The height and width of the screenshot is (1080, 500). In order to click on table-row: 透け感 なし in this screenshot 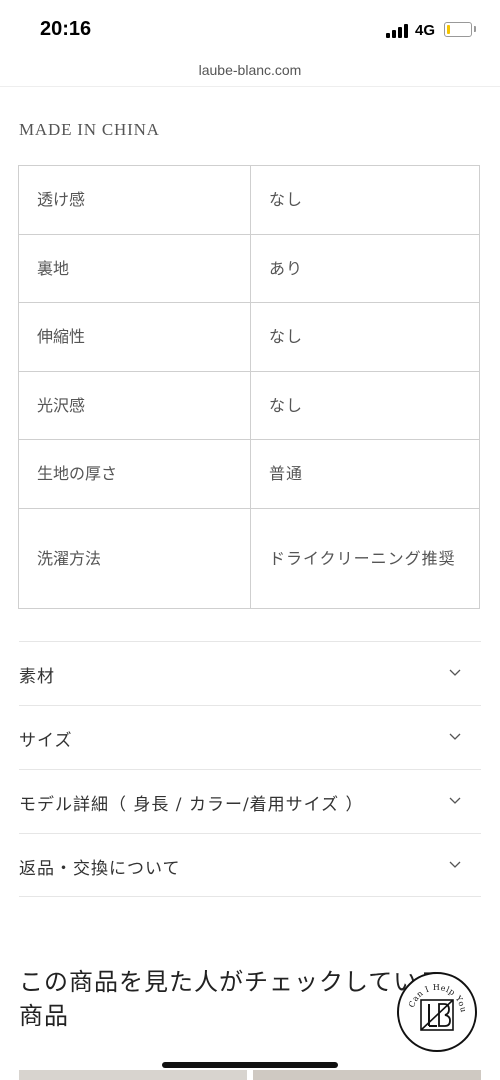, I will do `click(249, 200)`.